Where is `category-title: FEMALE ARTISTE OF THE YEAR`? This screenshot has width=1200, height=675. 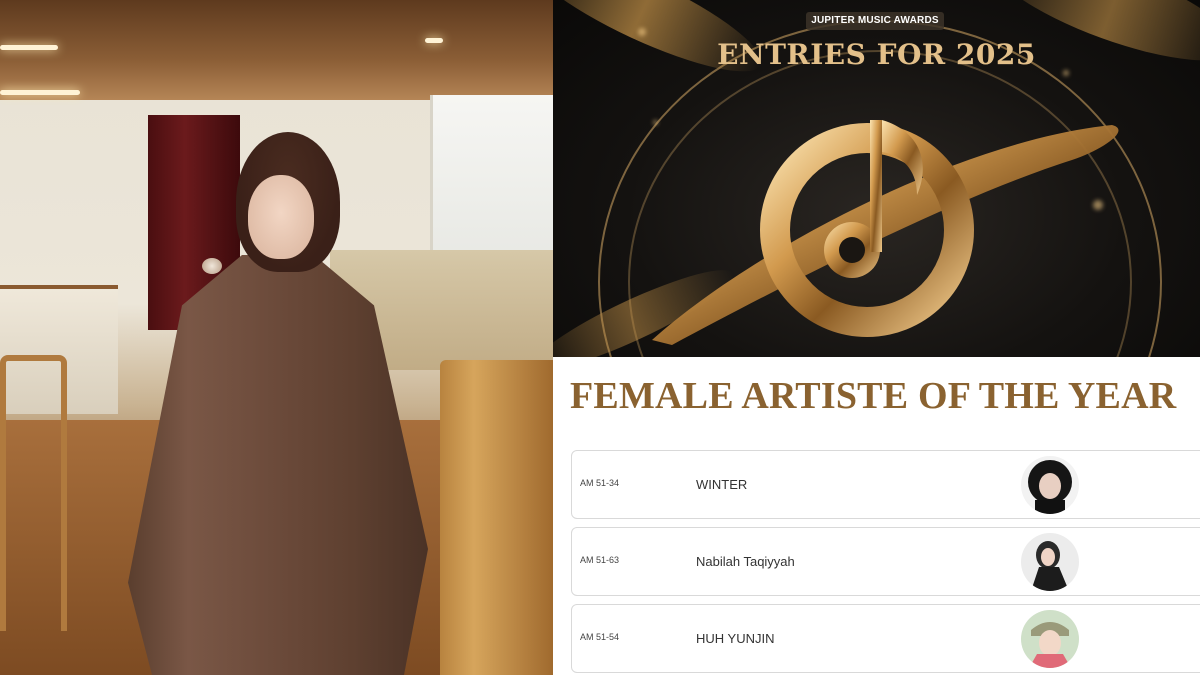
category-title: FEMALE ARTISTE OF THE YEAR is located at coordinates (873, 396).